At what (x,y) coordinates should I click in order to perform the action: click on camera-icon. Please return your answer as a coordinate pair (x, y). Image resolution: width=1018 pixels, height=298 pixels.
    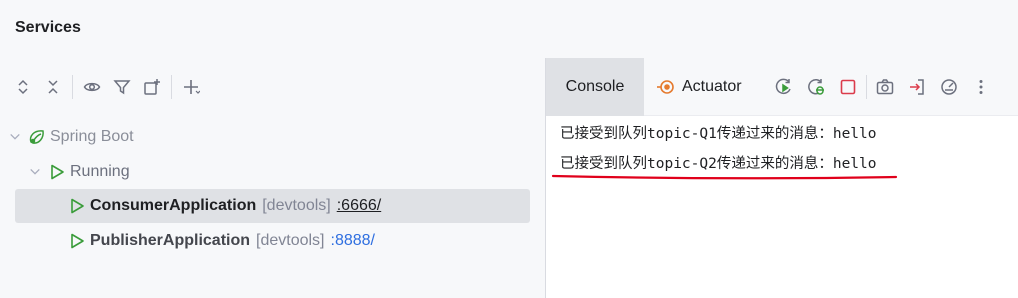
    Looking at the image, I should click on (885, 87).